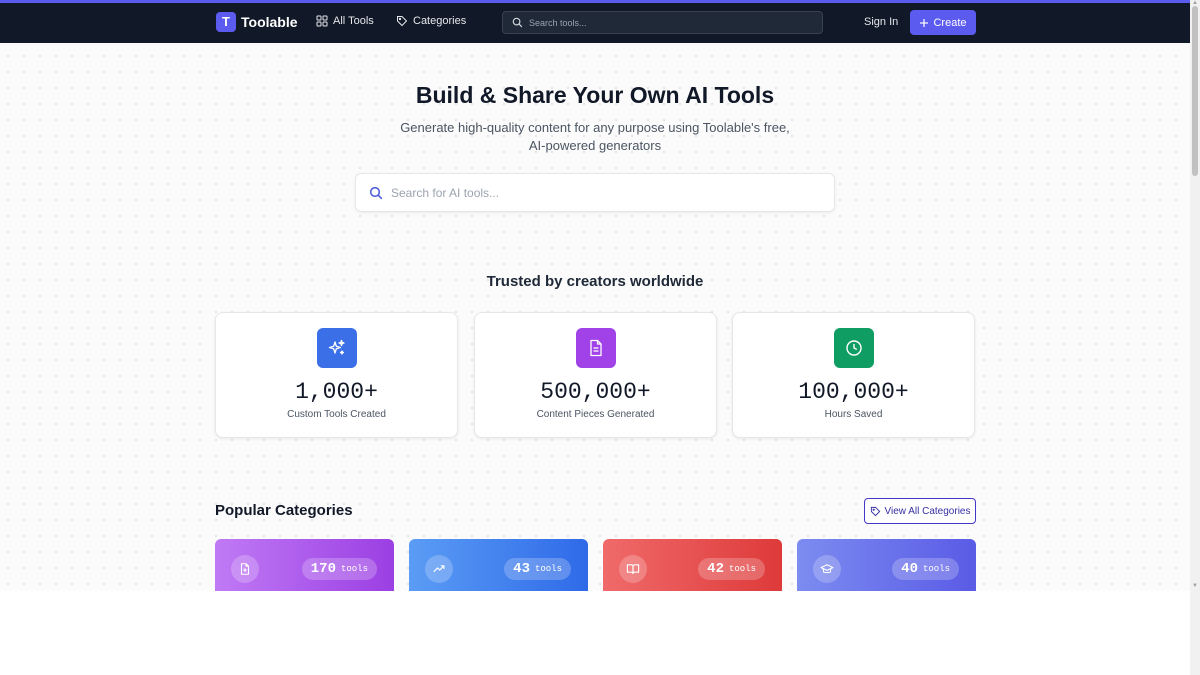 This screenshot has width=1200, height=675. I want to click on nav-categories: Categories, so click(431, 21).